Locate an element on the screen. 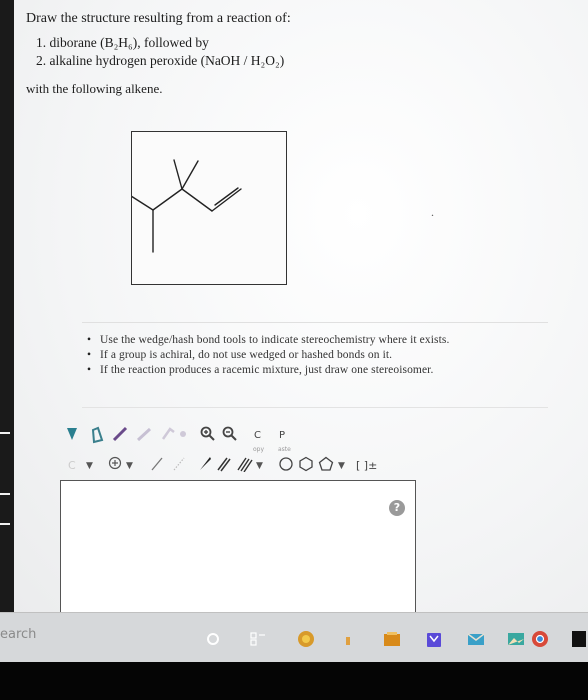  cortana-circle-icon is located at coordinates (213, 639).